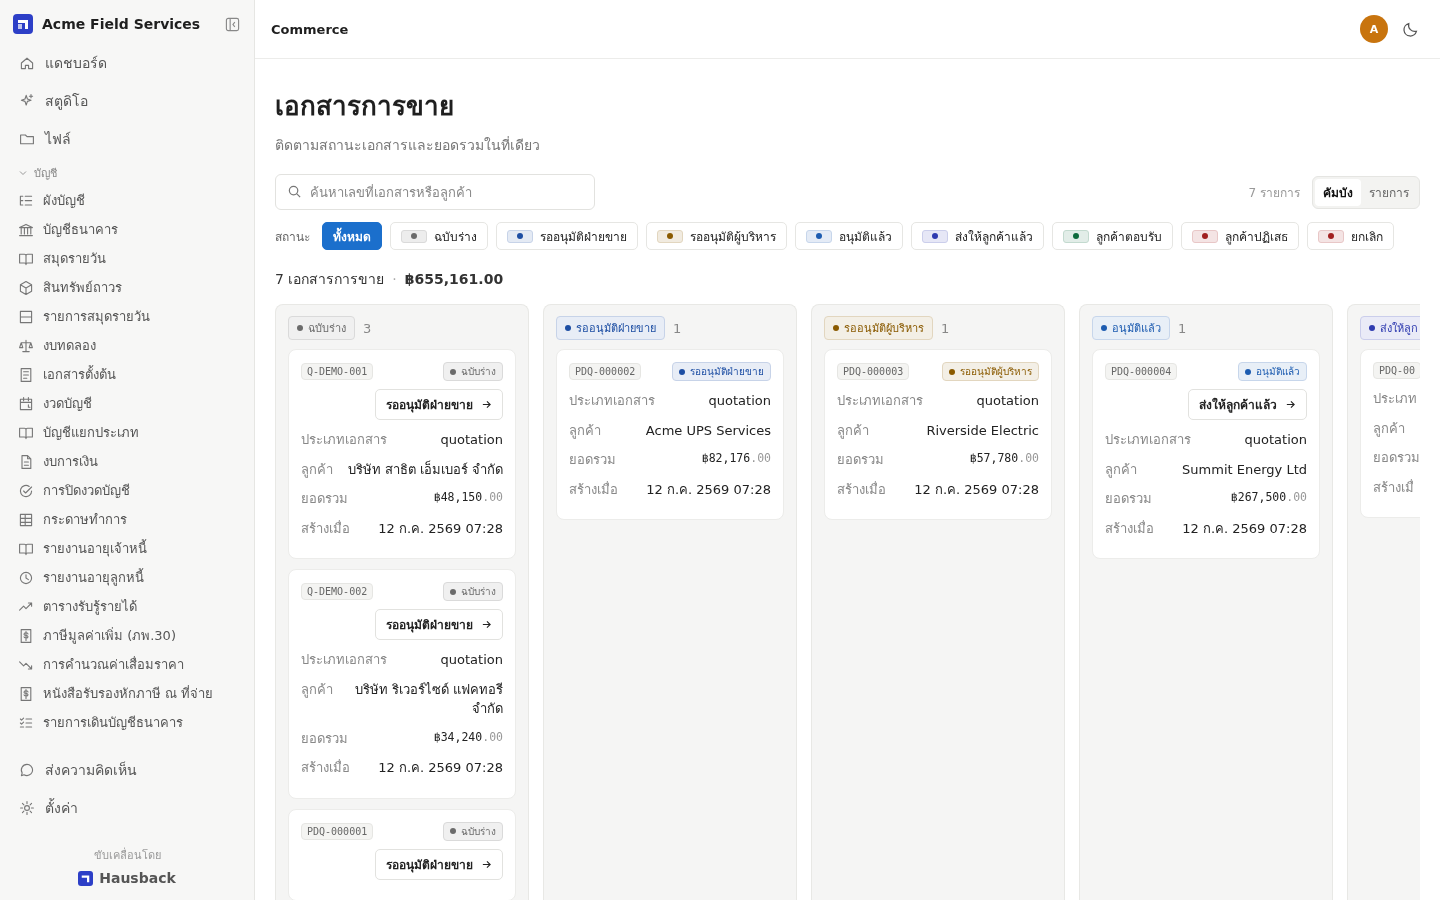  Describe the element at coordinates (736, 458) in the screenshot. I see `amount-value: ฿82,176.00` at that location.